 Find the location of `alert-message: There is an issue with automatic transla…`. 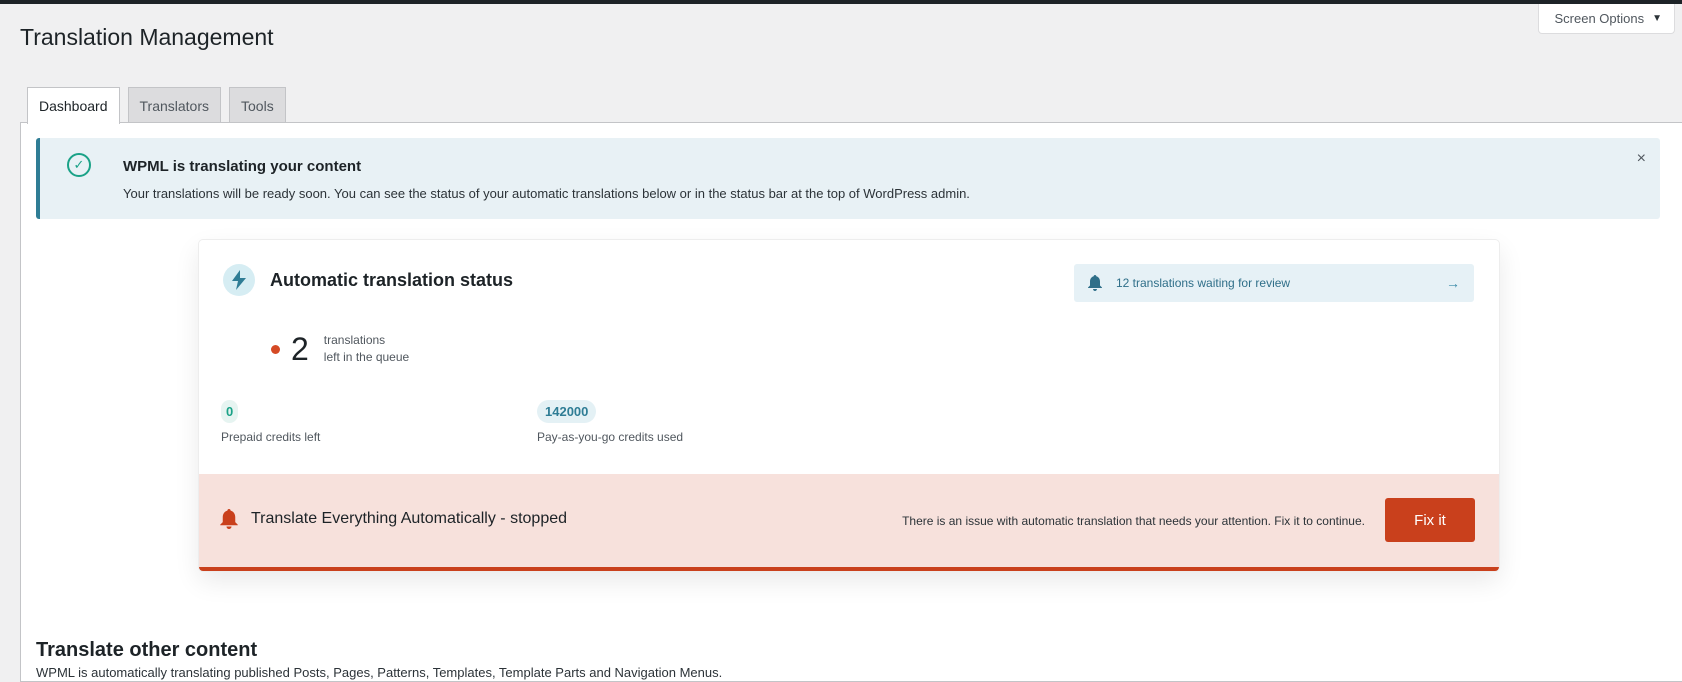

alert-message: There is an issue with automatic transla… is located at coordinates (1133, 521).